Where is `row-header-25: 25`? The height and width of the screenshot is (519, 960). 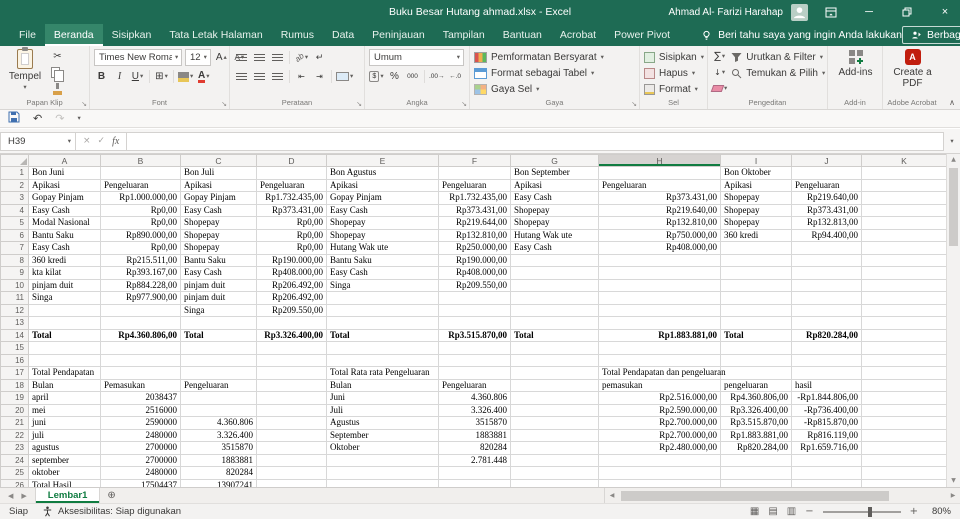
row-header-25: 25 is located at coordinates (14, 473).